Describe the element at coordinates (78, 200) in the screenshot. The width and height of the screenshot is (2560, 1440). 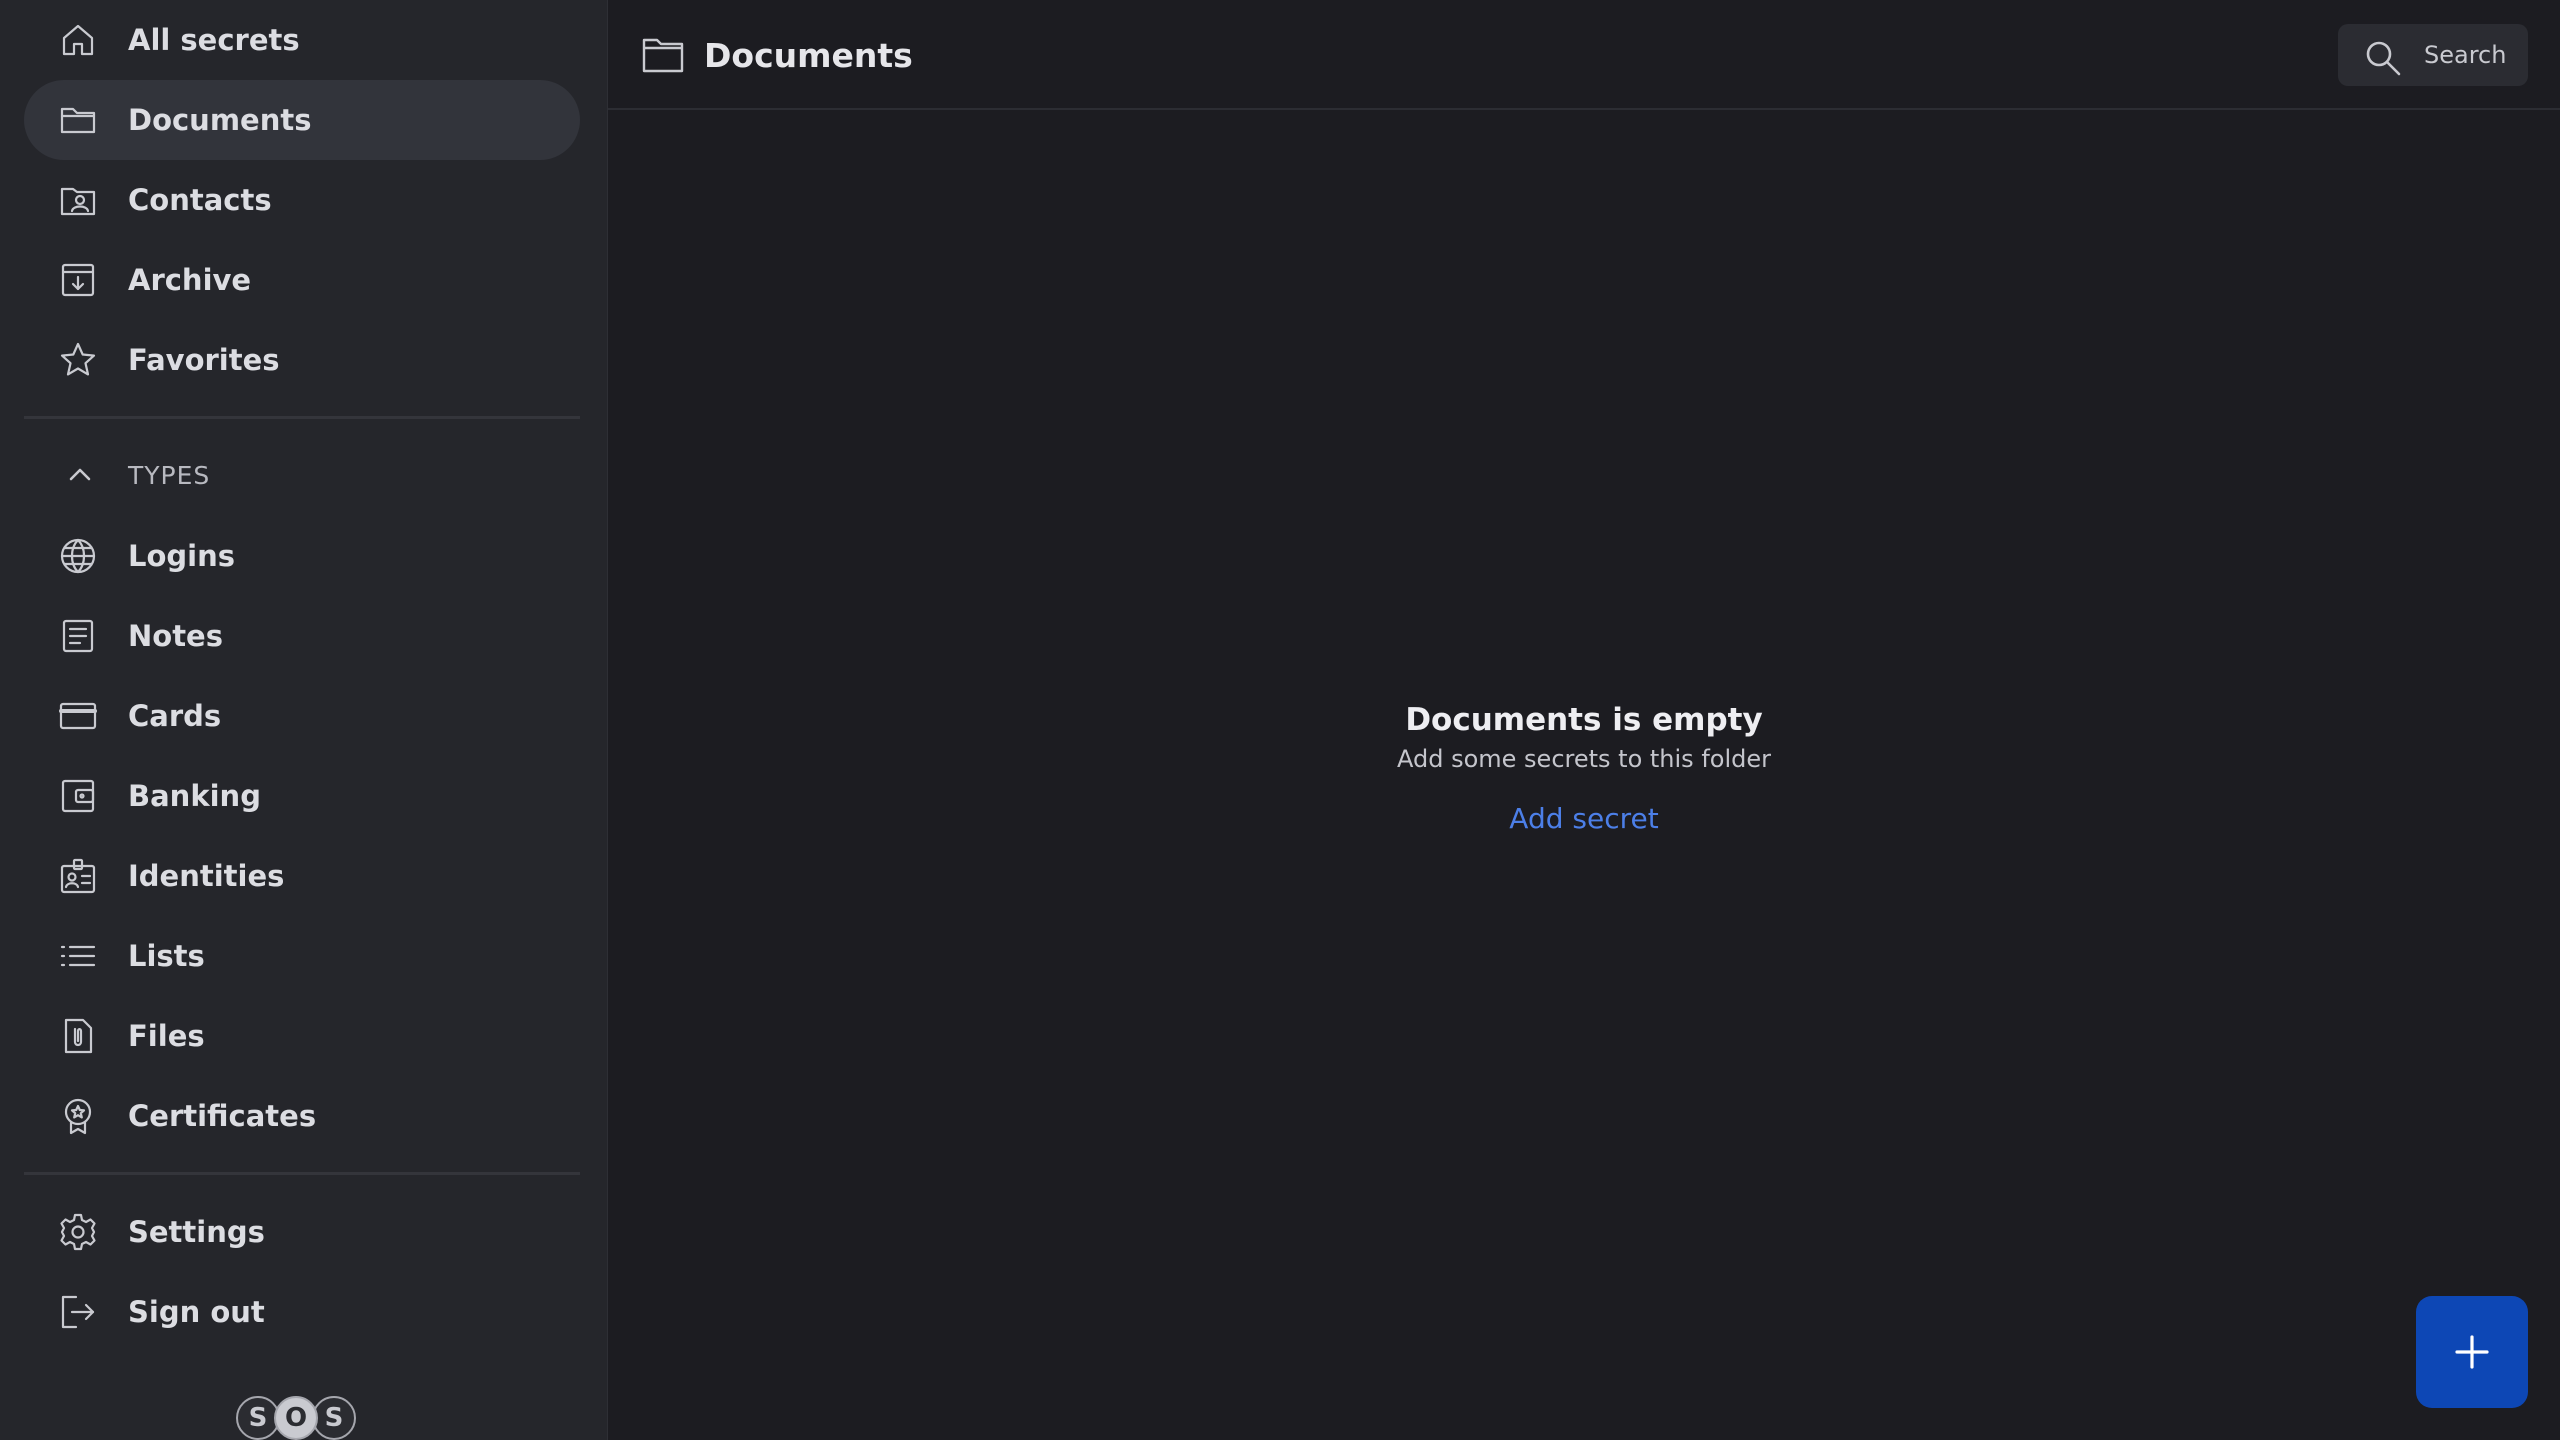
I see `contacts-icon` at that location.